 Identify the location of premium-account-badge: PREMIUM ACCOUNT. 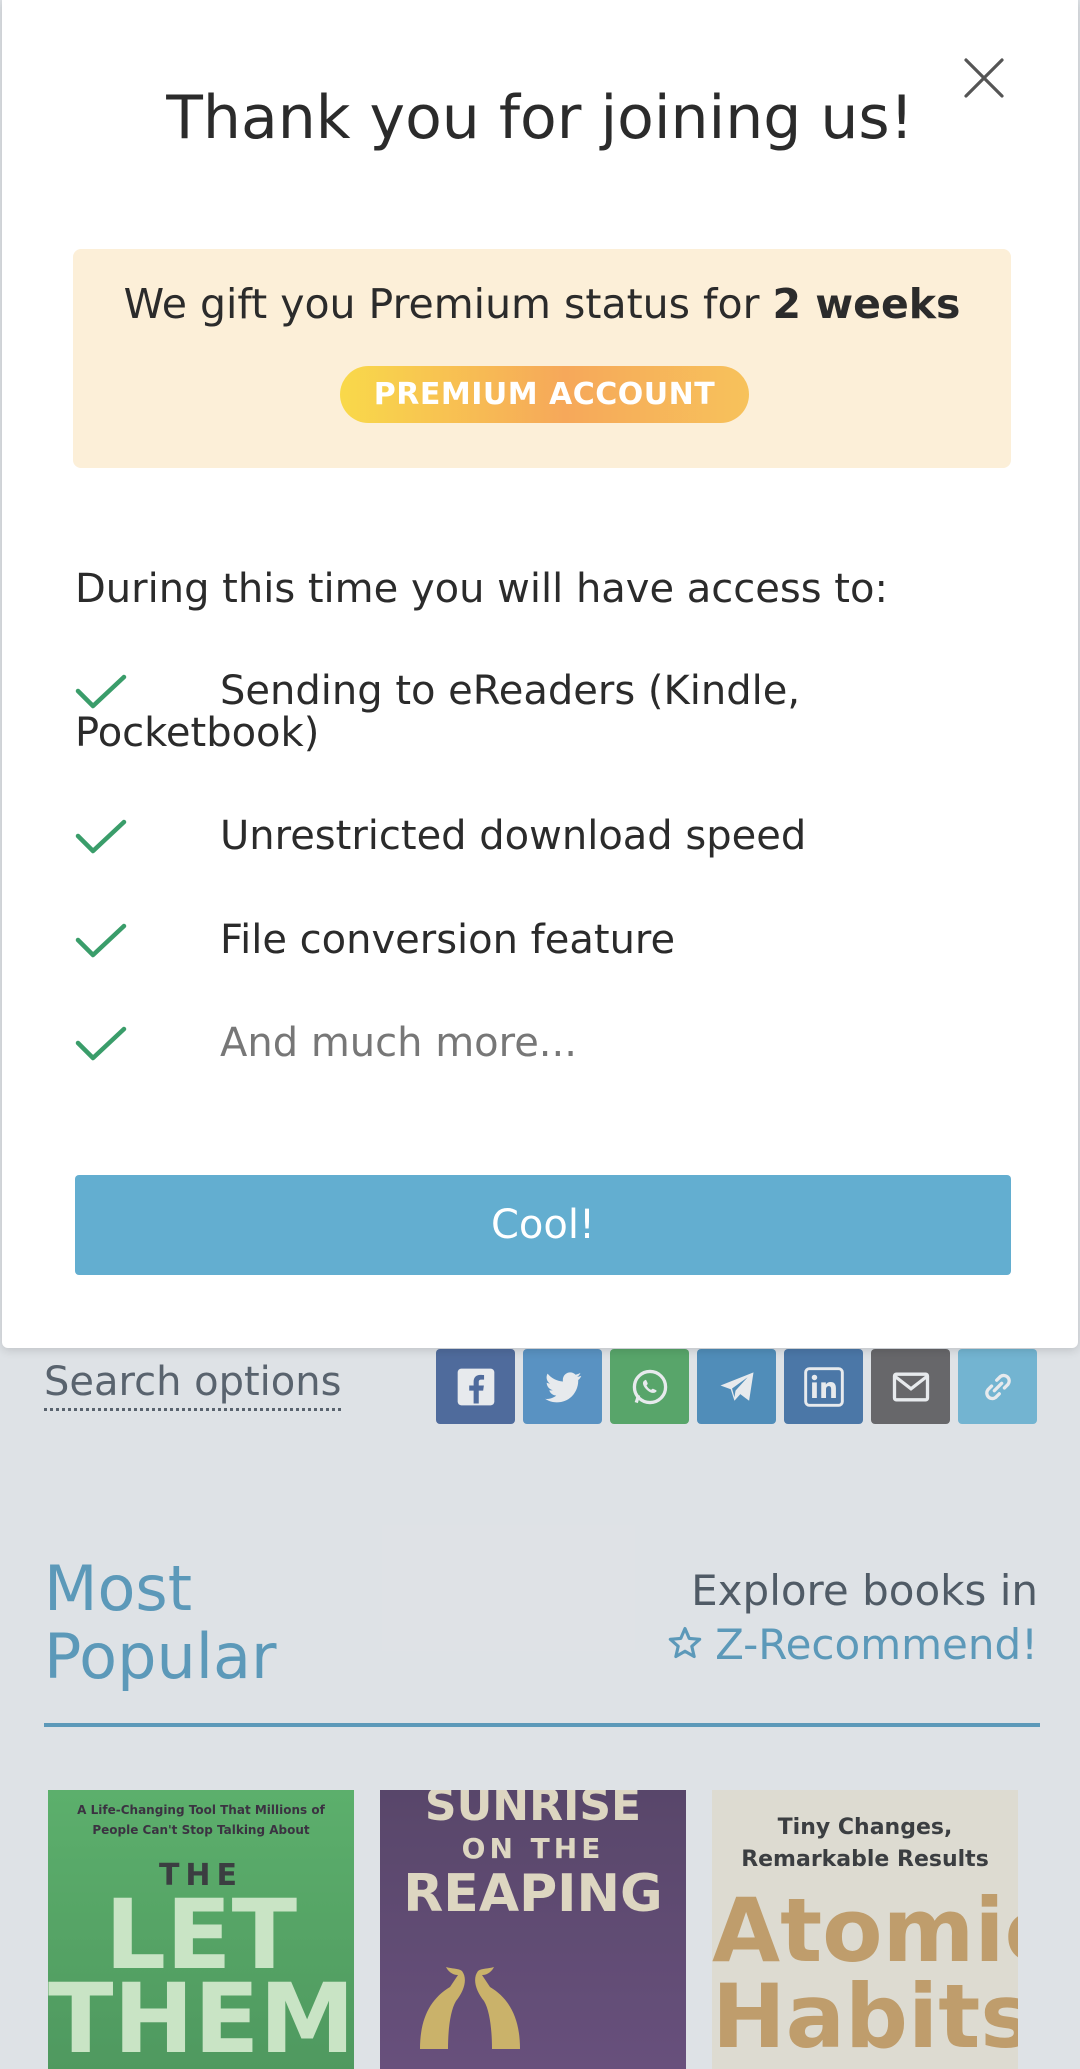
(544, 394).